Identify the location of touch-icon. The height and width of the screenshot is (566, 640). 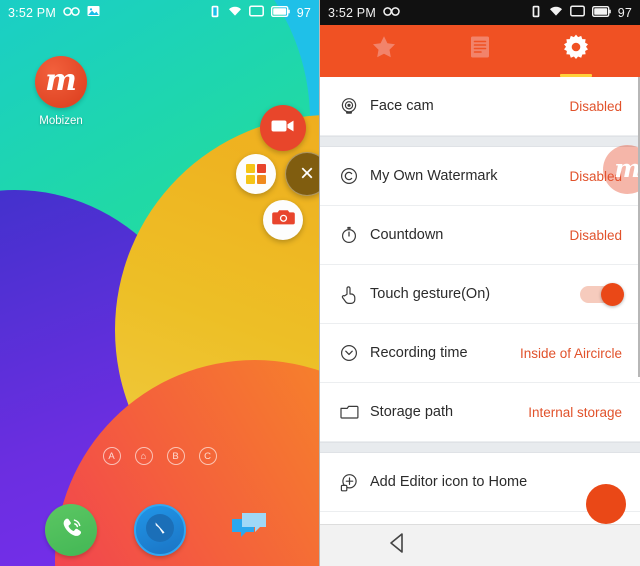
(349, 294).